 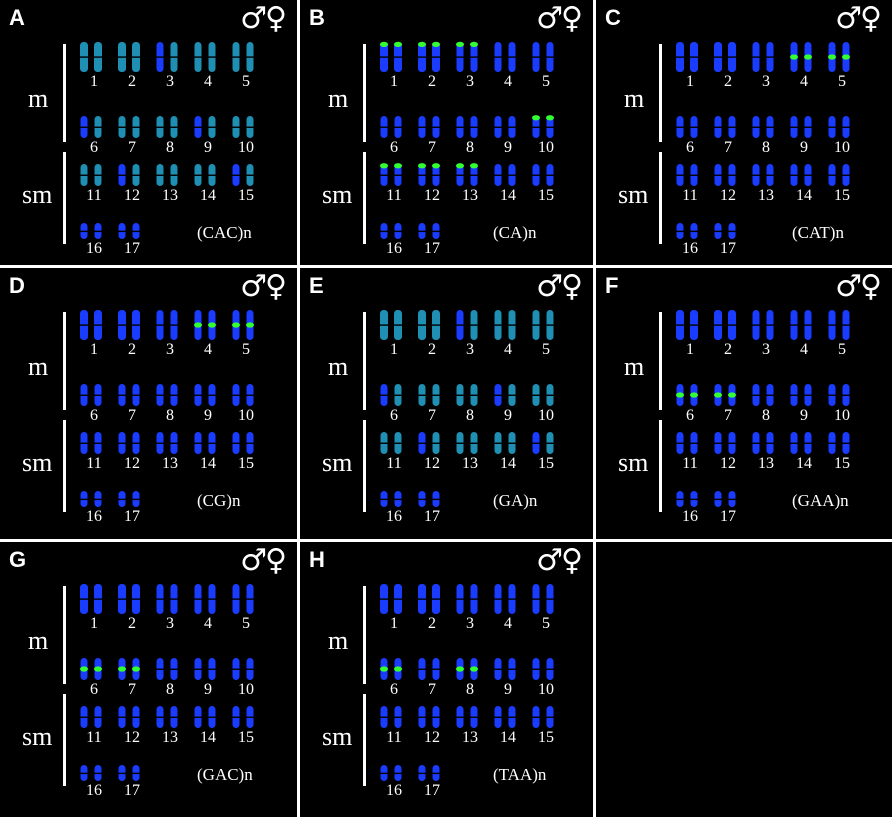 What do you see at coordinates (394, 195) in the screenshot?
I see `chromosome-number: 11` at bounding box center [394, 195].